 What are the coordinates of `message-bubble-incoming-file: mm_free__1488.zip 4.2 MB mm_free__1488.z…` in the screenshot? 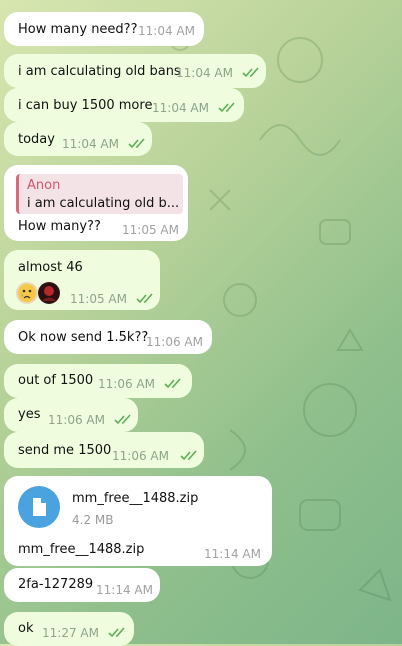 It's located at (138, 521).